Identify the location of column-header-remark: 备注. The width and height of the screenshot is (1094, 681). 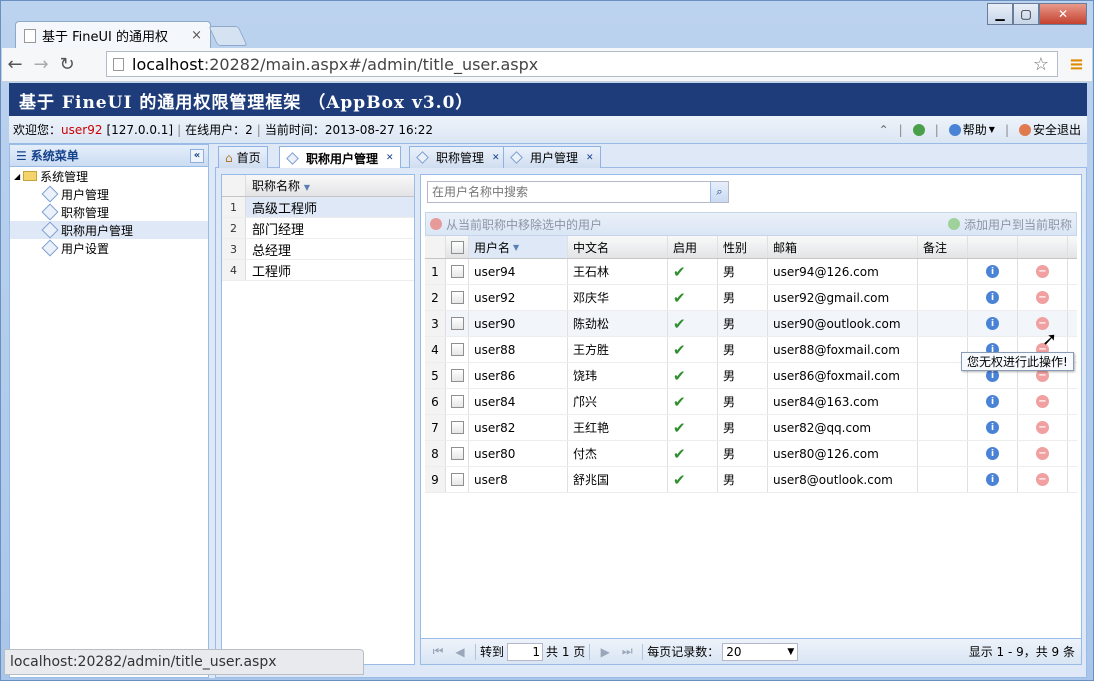
(943, 247).